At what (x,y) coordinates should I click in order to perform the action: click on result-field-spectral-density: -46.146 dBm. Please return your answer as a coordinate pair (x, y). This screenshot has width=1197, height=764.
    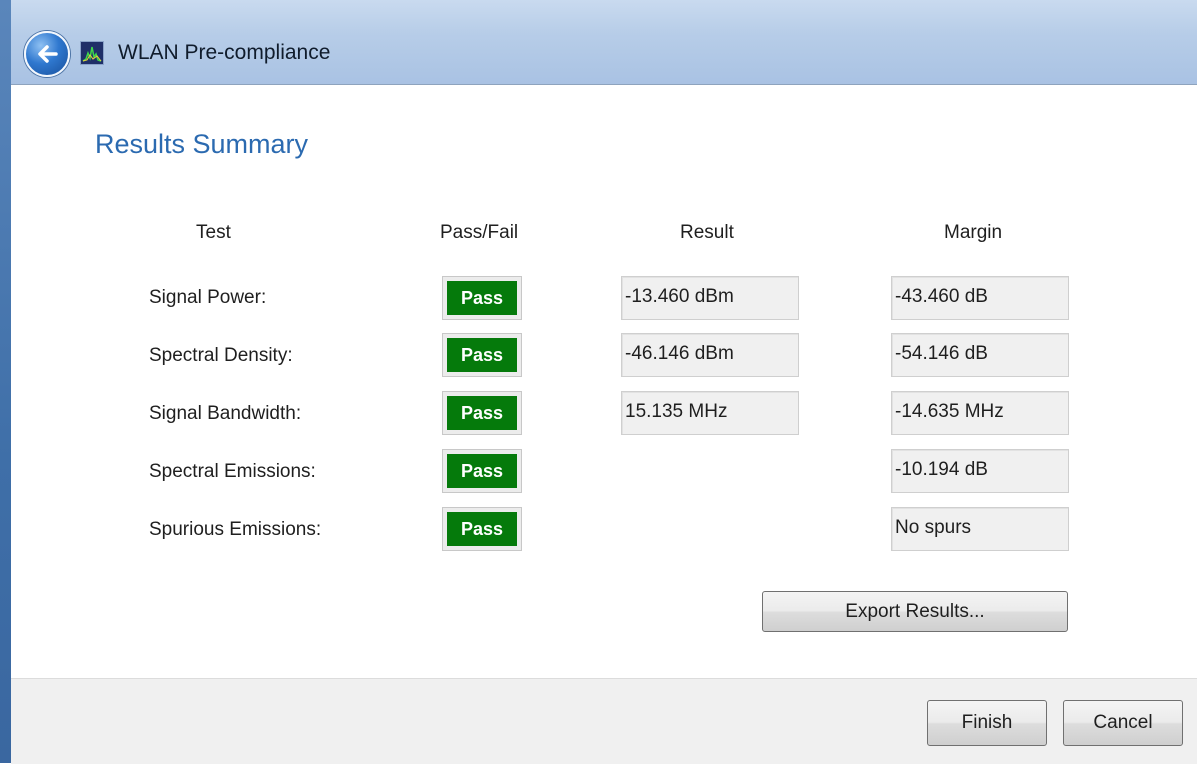
    Looking at the image, I should click on (710, 355).